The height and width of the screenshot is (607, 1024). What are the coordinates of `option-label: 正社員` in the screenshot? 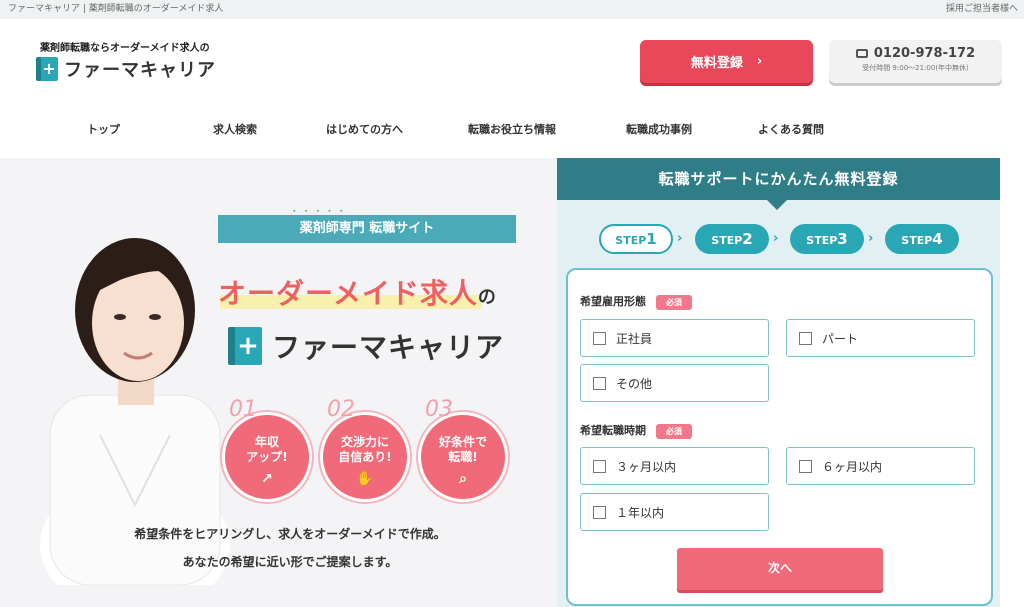 It's located at (634, 338).